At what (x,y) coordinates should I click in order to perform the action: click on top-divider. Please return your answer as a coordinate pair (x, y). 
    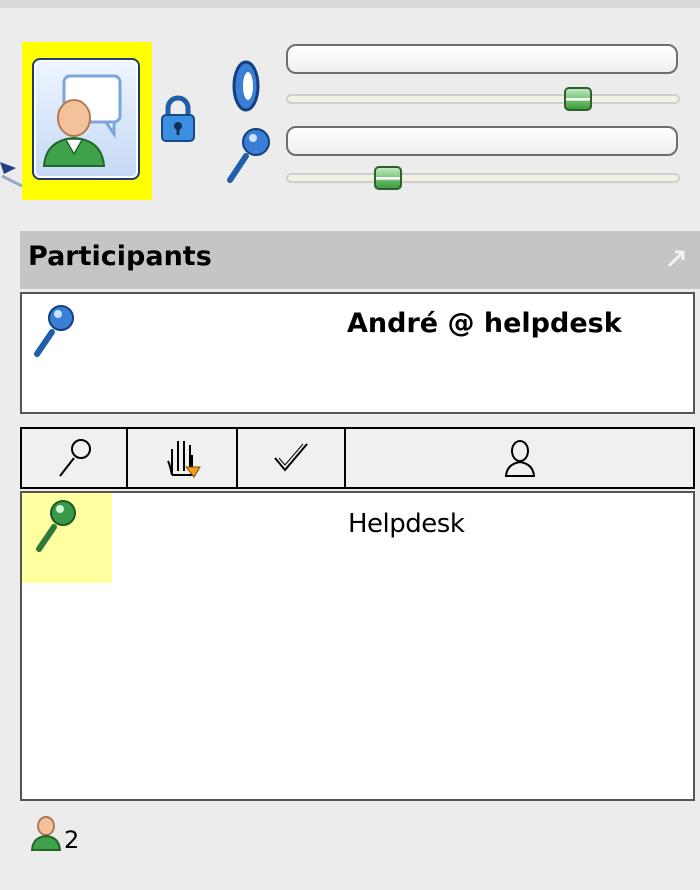
    Looking at the image, I should click on (350, 4).